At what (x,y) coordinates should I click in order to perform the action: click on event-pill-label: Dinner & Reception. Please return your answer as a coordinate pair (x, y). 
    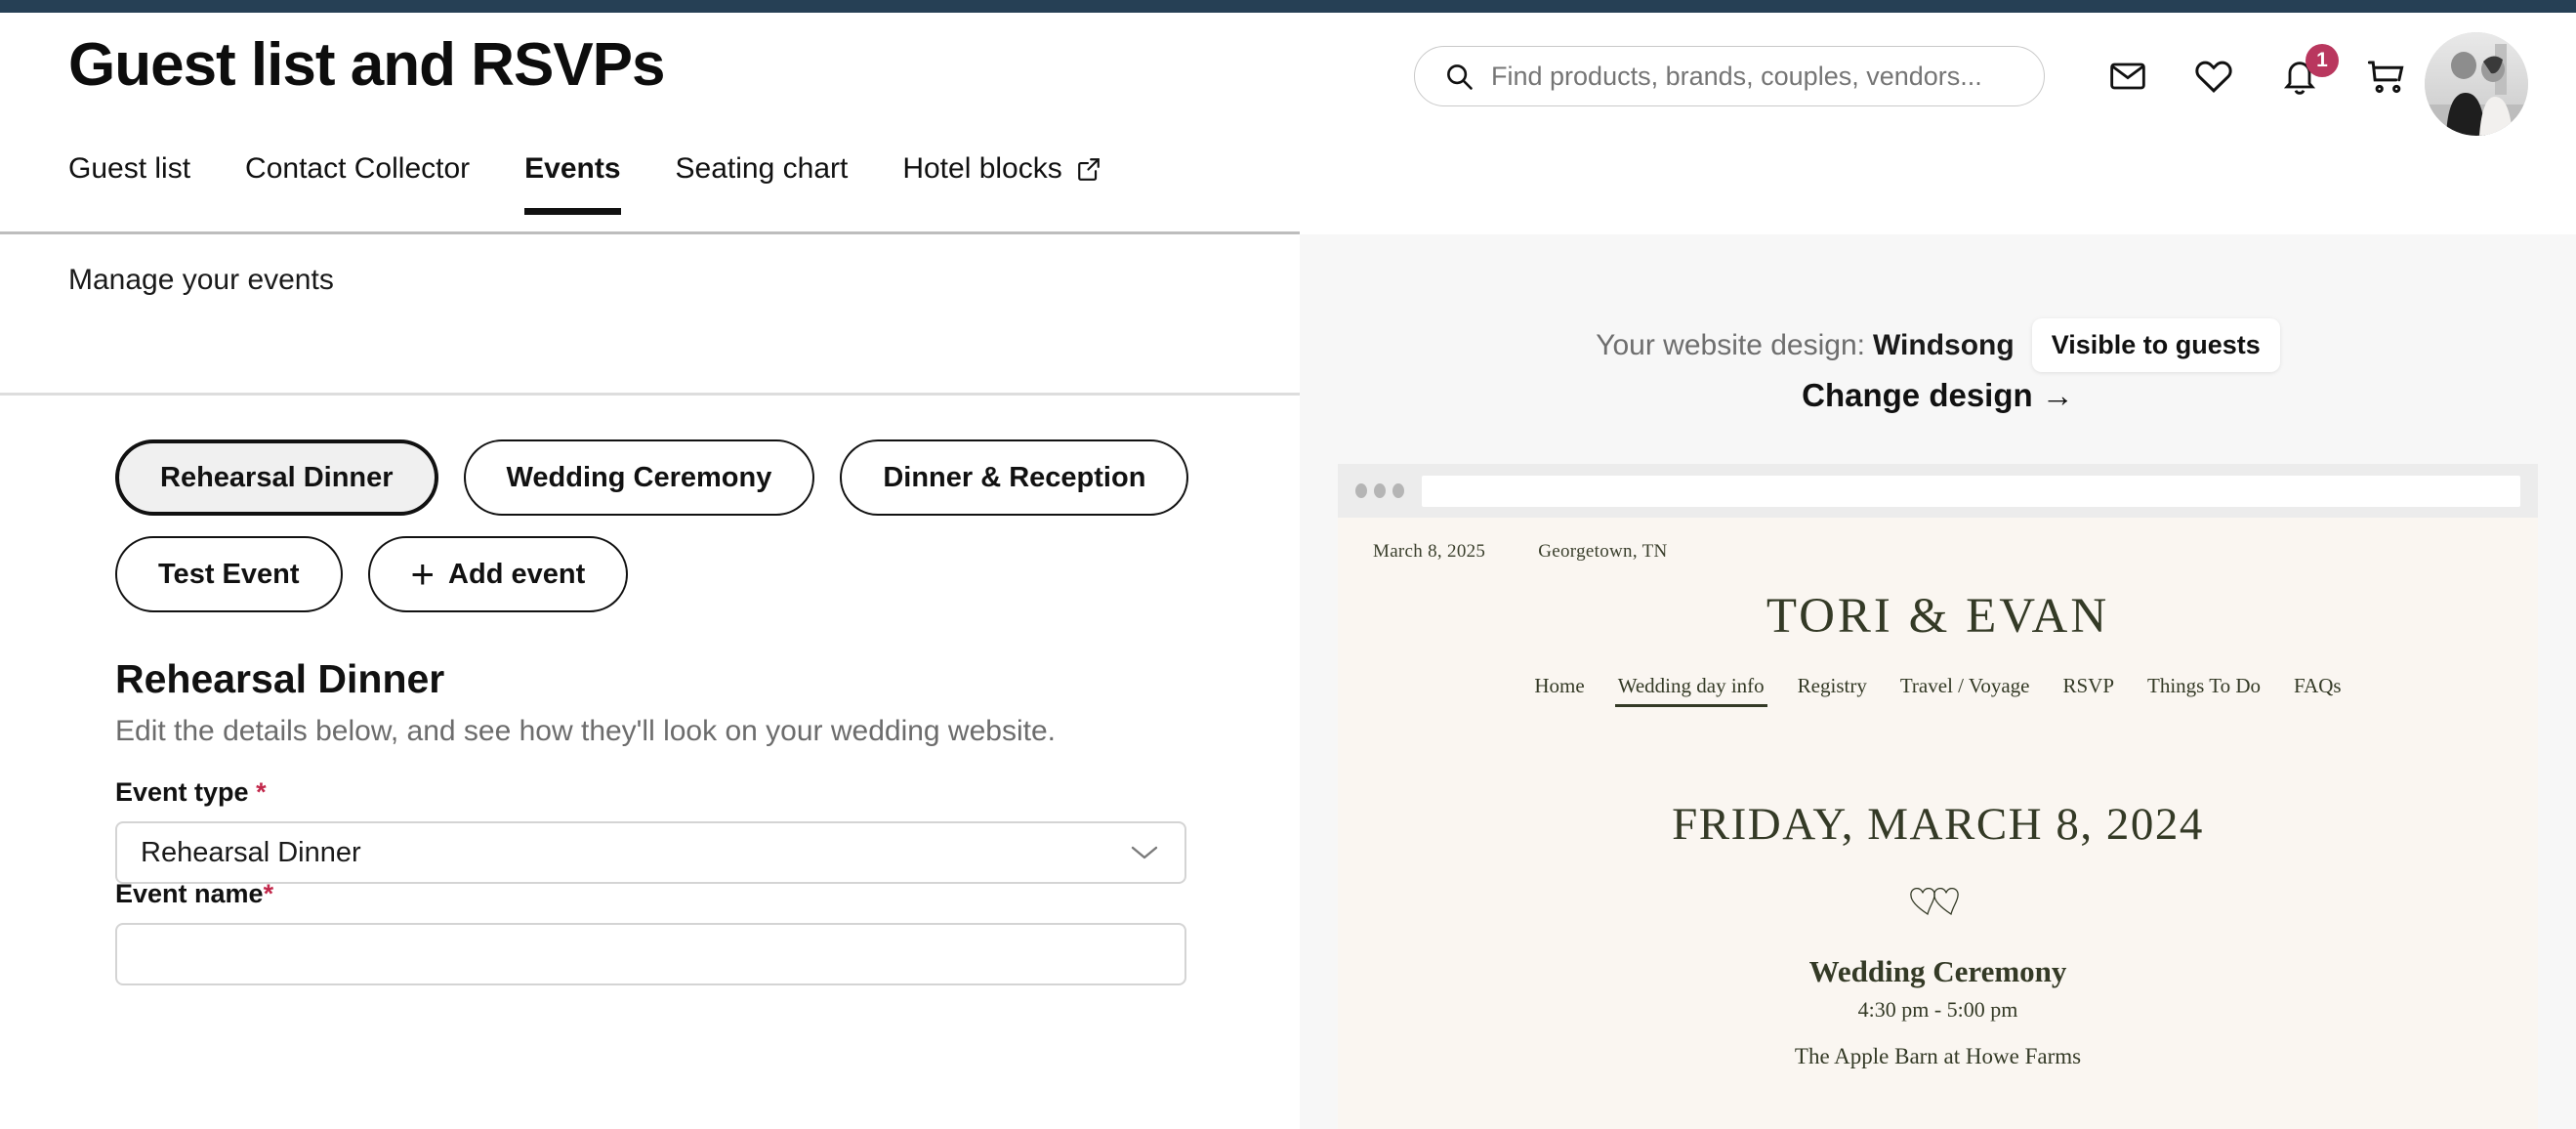
    Looking at the image, I should click on (1015, 477).